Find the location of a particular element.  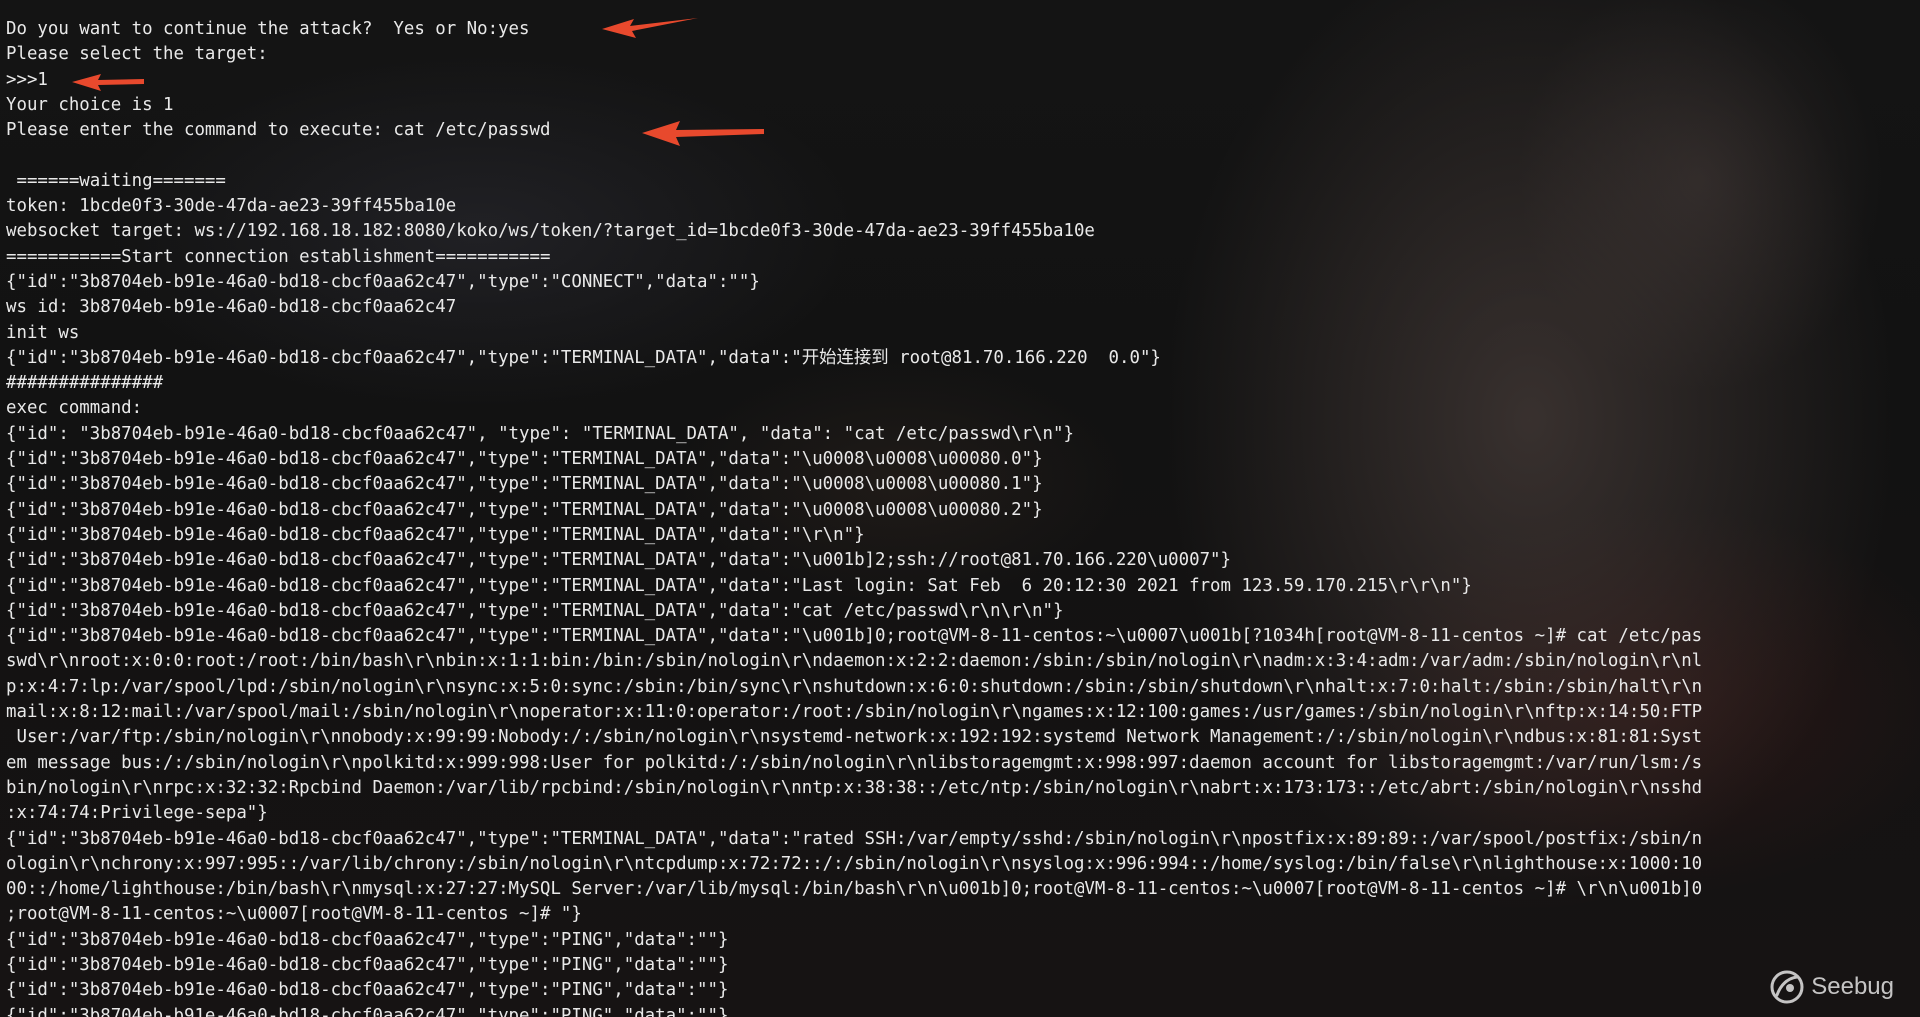

seebug-watermark: Seebug is located at coordinates (1831, 987).